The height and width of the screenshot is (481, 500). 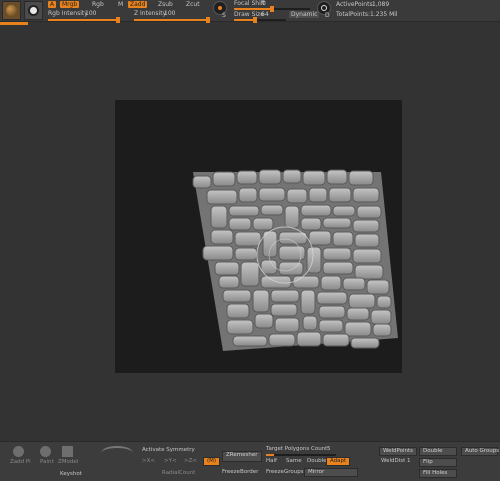 I want to click on zcut-button: Zcut, so click(x=193, y=4).